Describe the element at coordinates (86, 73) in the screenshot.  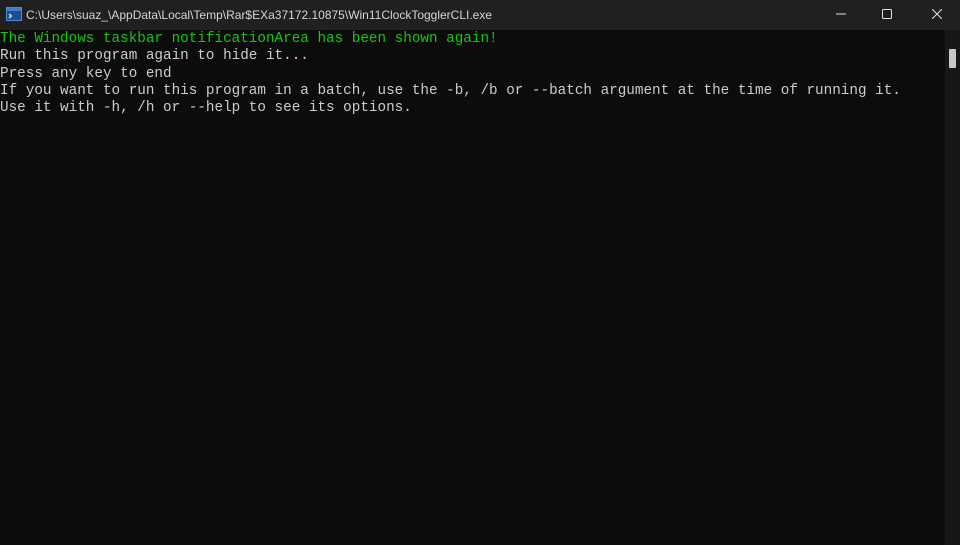
I see `console-line: Press any key to end` at that location.